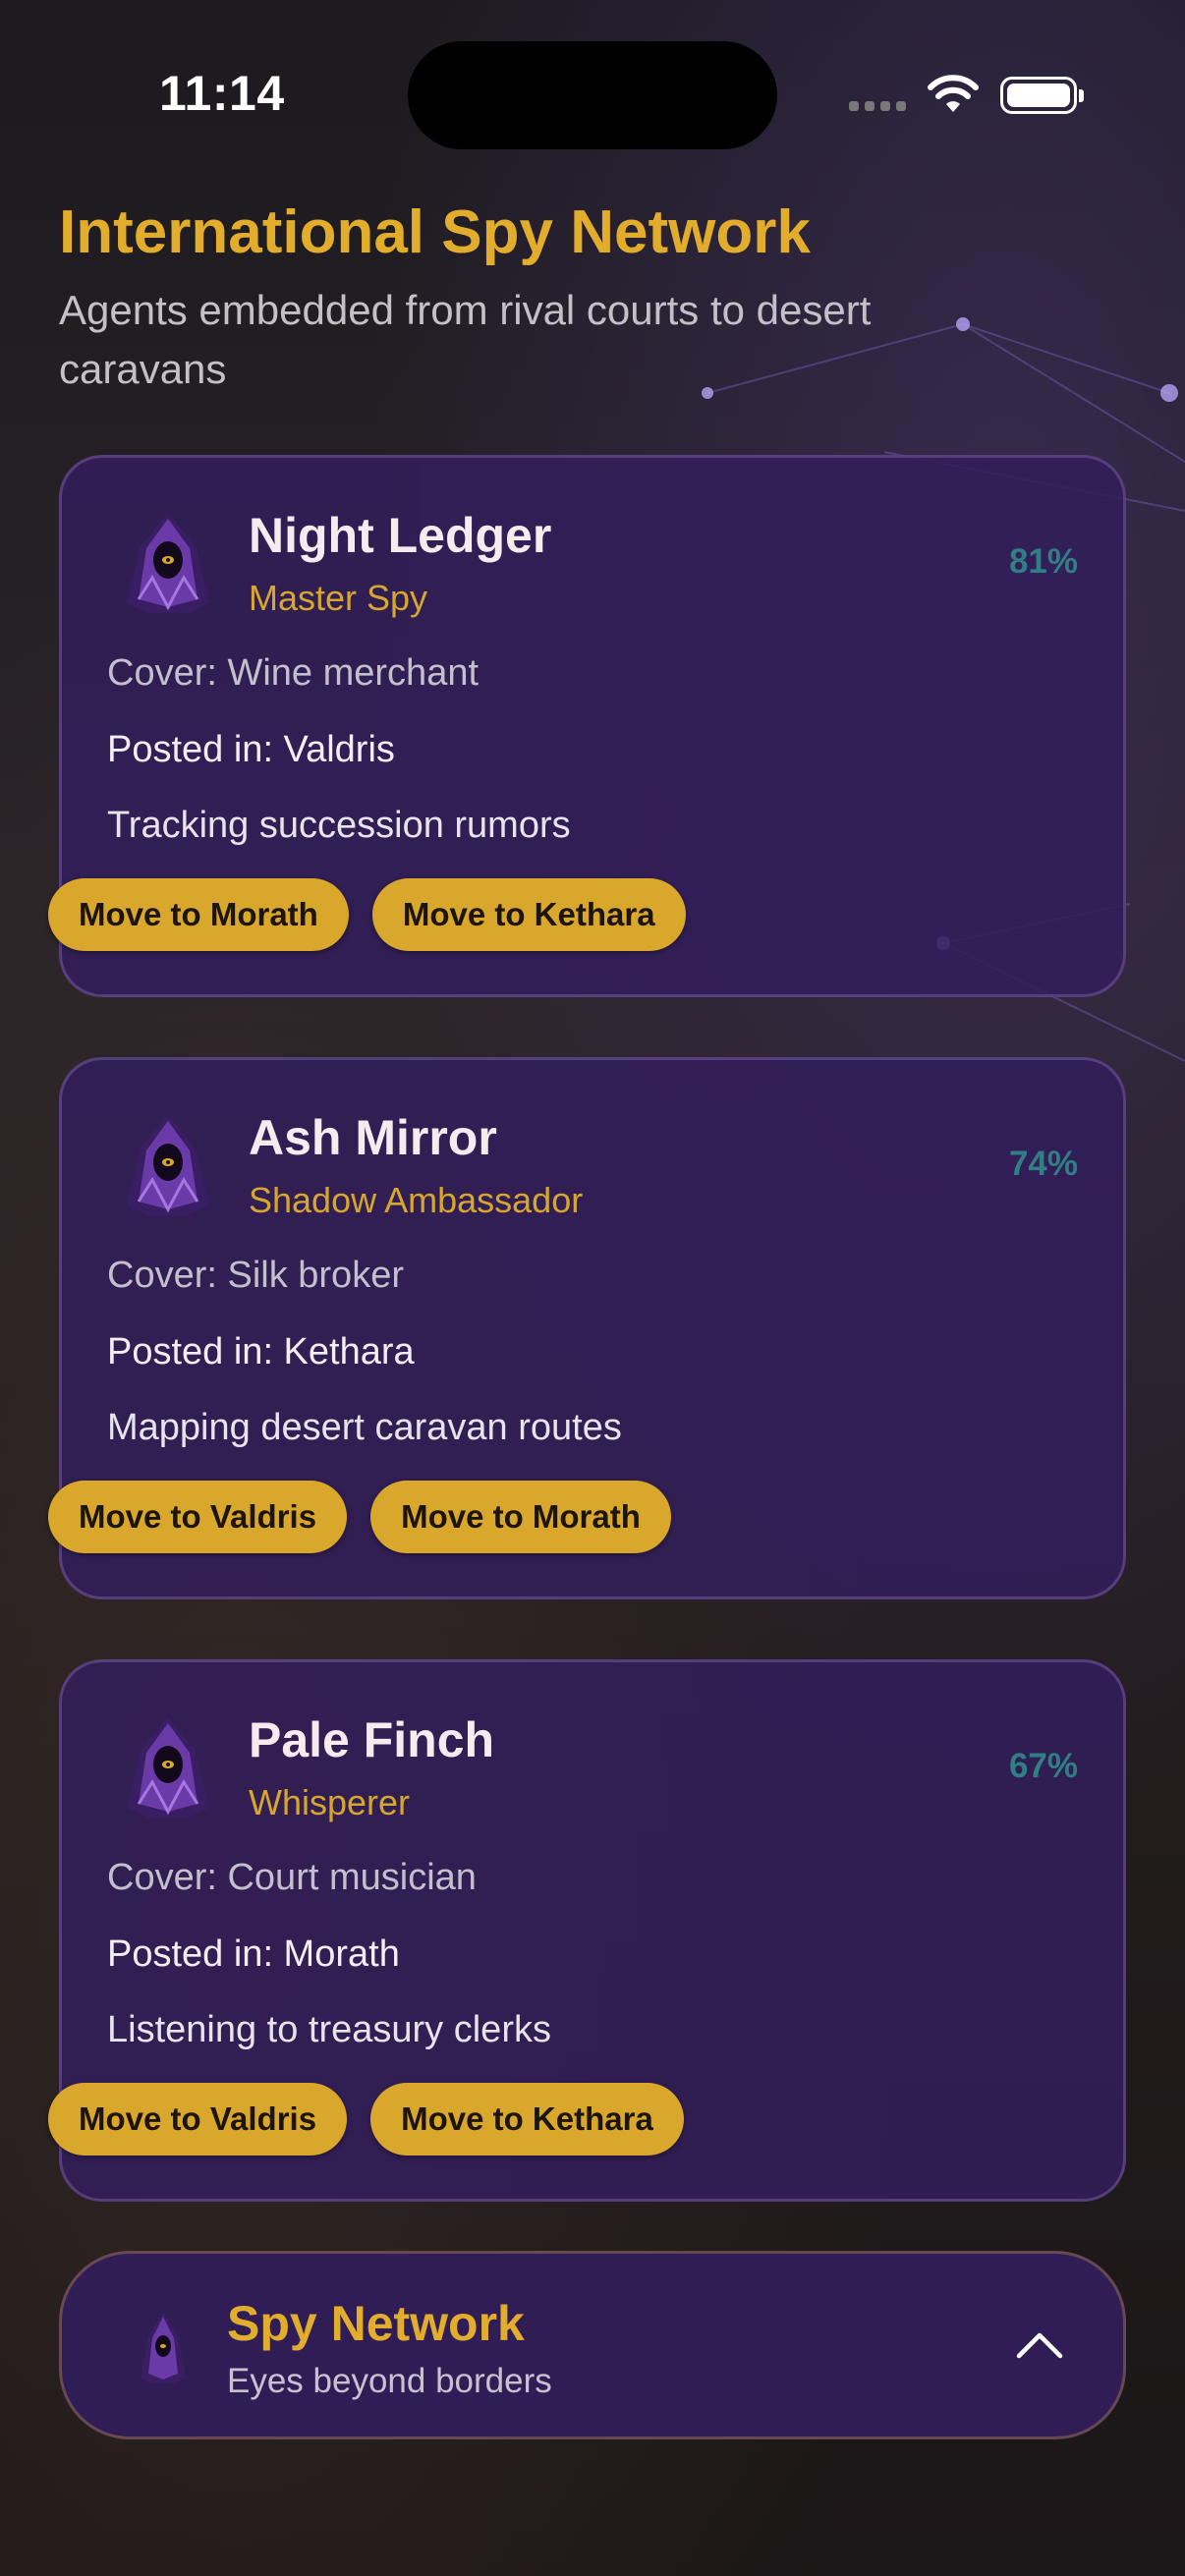 The height and width of the screenshot is (2576, 1185). Describe the element at coordinates (367, 914) in the screenshot. I see `agent-actions: Move to Morath Move to Kethara` at that location.